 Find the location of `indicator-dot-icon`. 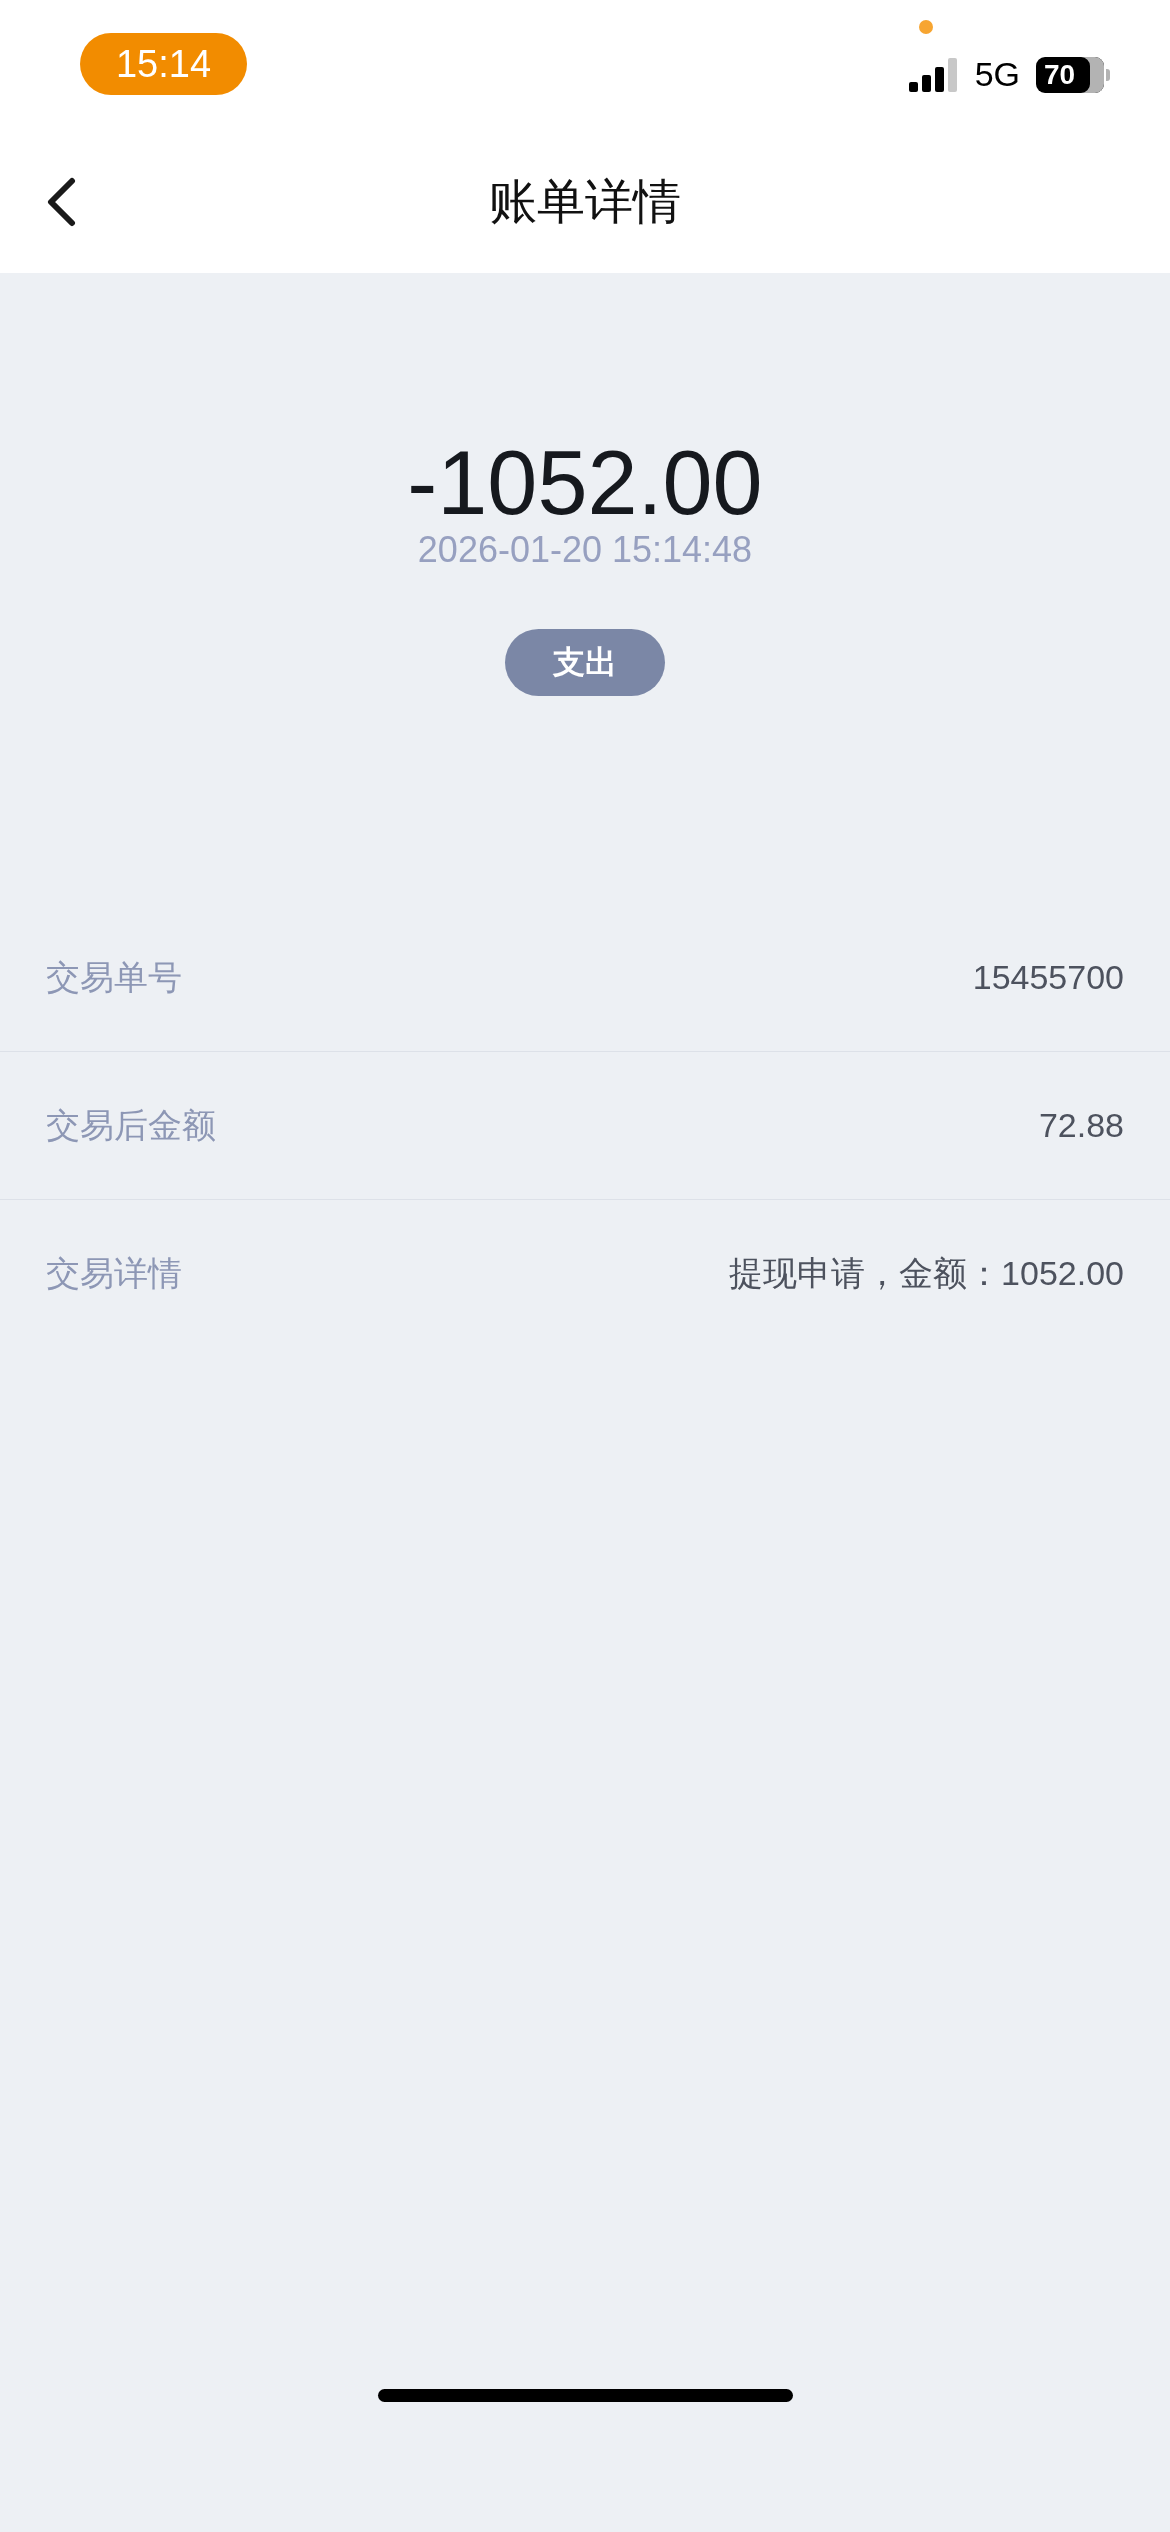

indicator-dot-icon is located at coordinates (925, 27).